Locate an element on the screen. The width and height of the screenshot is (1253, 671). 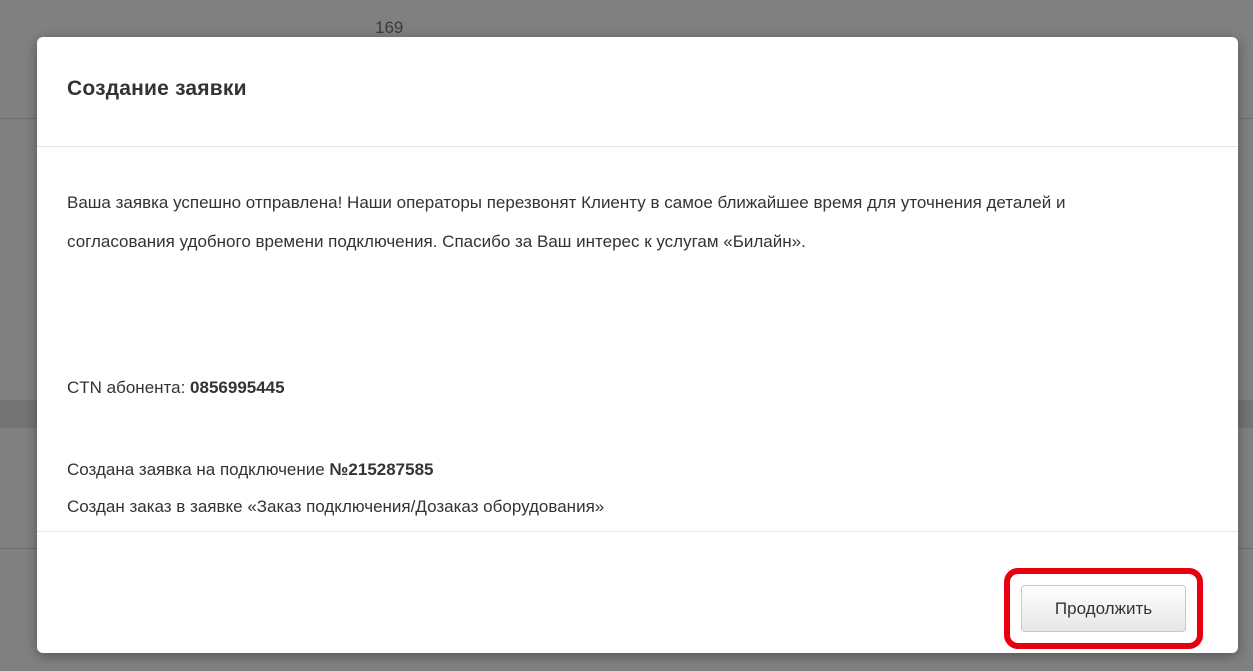
request-number: №215287585 is located at coordinates (381, 469).